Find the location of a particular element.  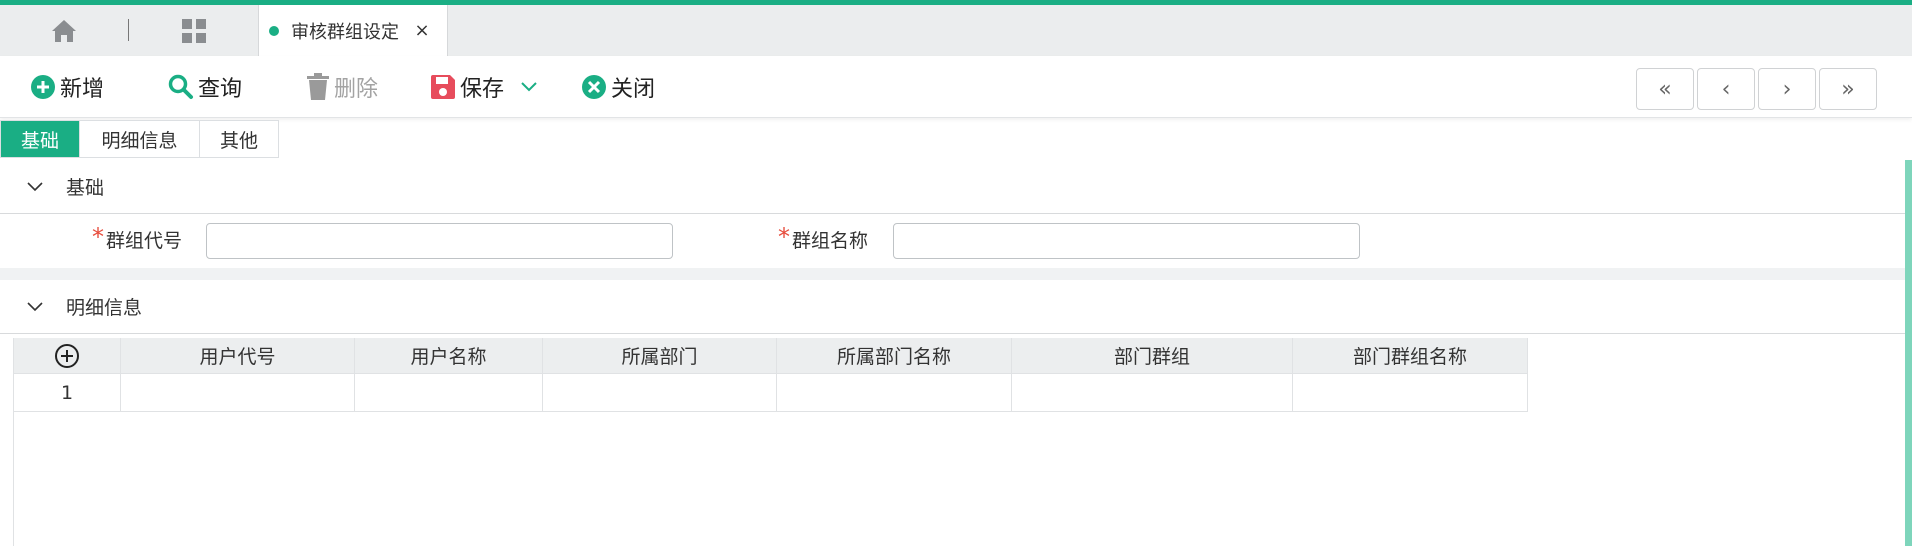

grid-icon is located at coordinates (194, 30).